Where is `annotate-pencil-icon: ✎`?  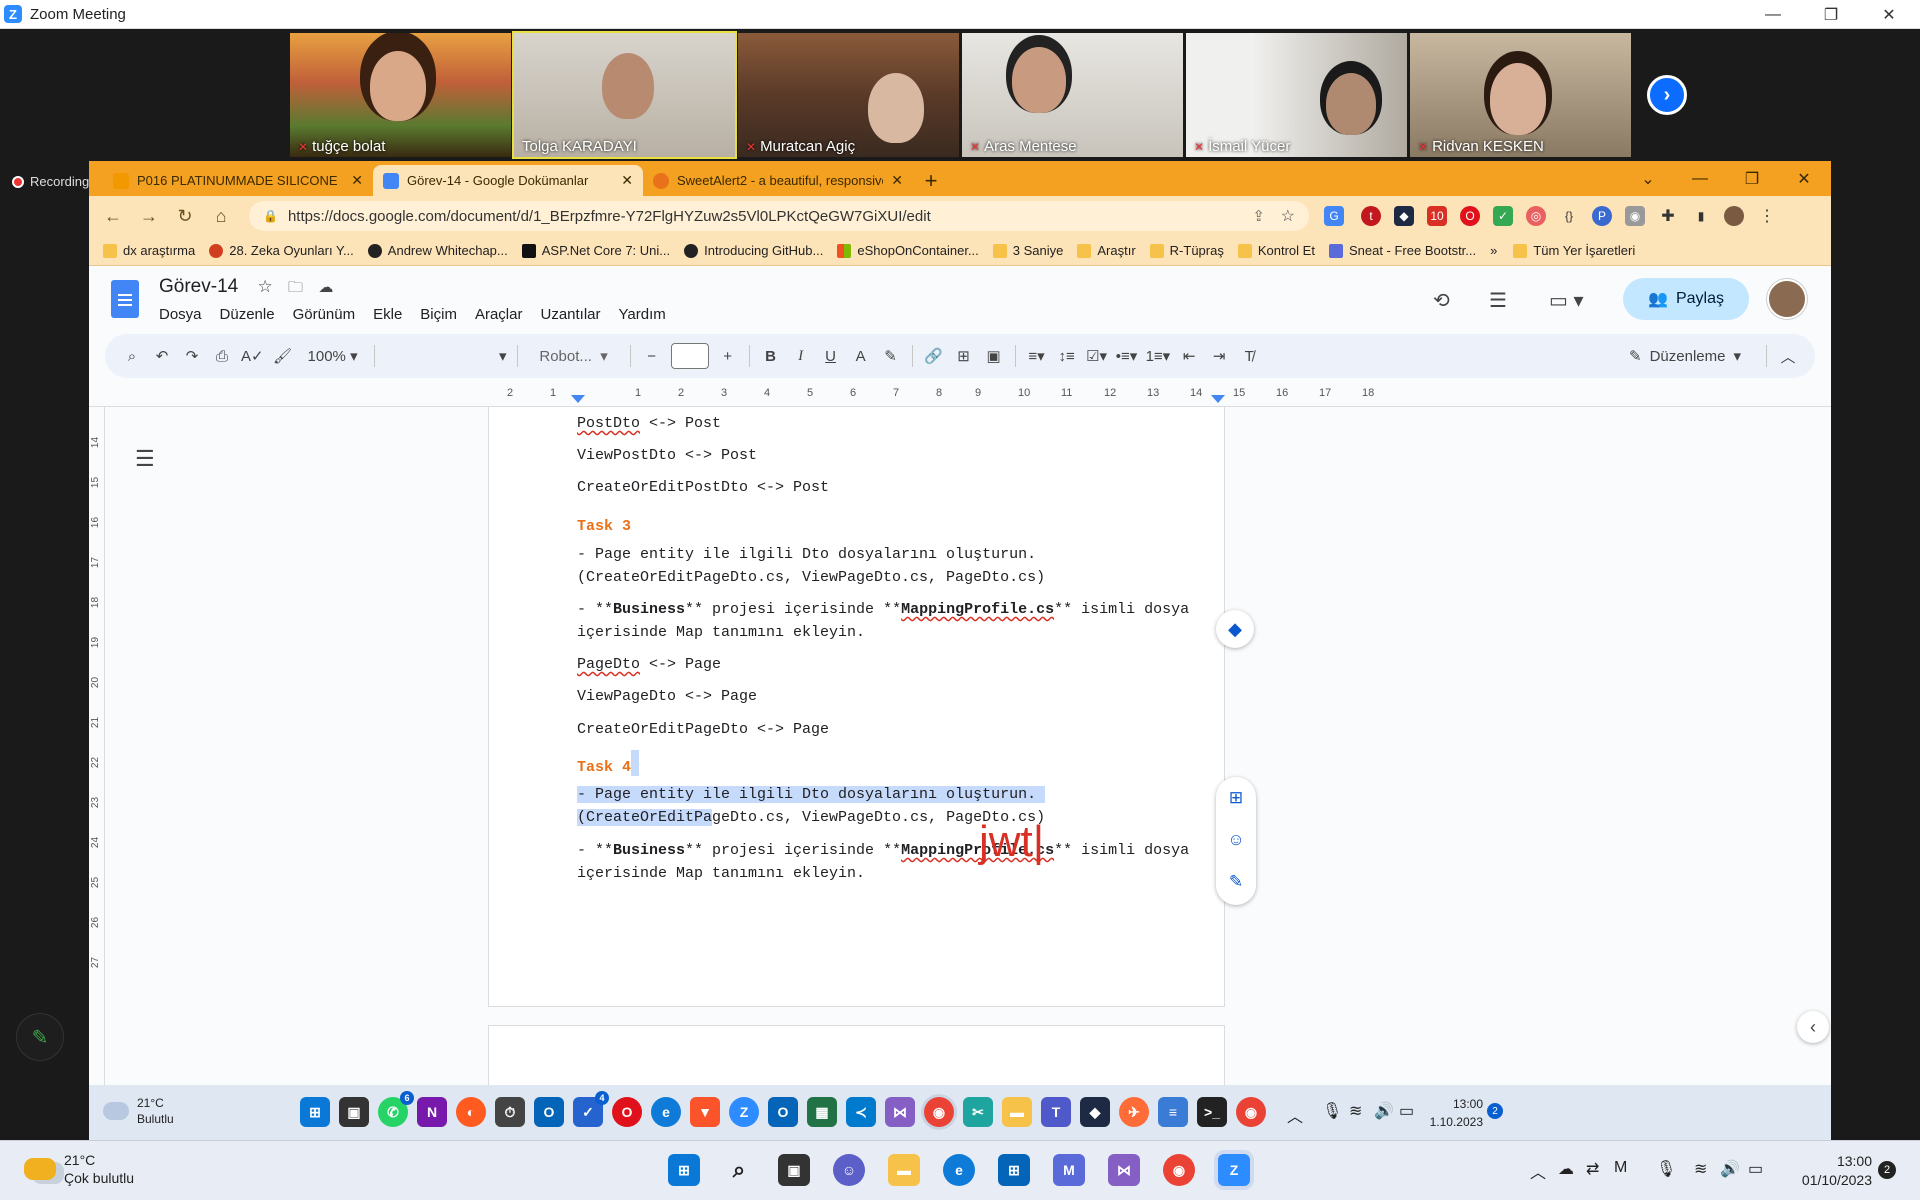
annotate-pencil-icon: ✎ is located at coordinates (40, 1037).